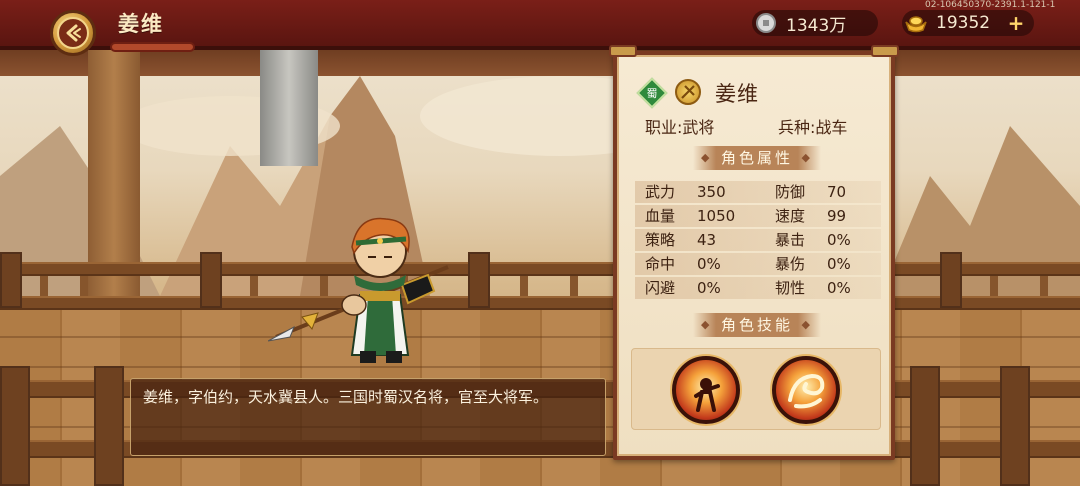 This screenshot has height=486, width=1080. I want to click on troop-type-field: 兵种:战车, so click(812, 126).